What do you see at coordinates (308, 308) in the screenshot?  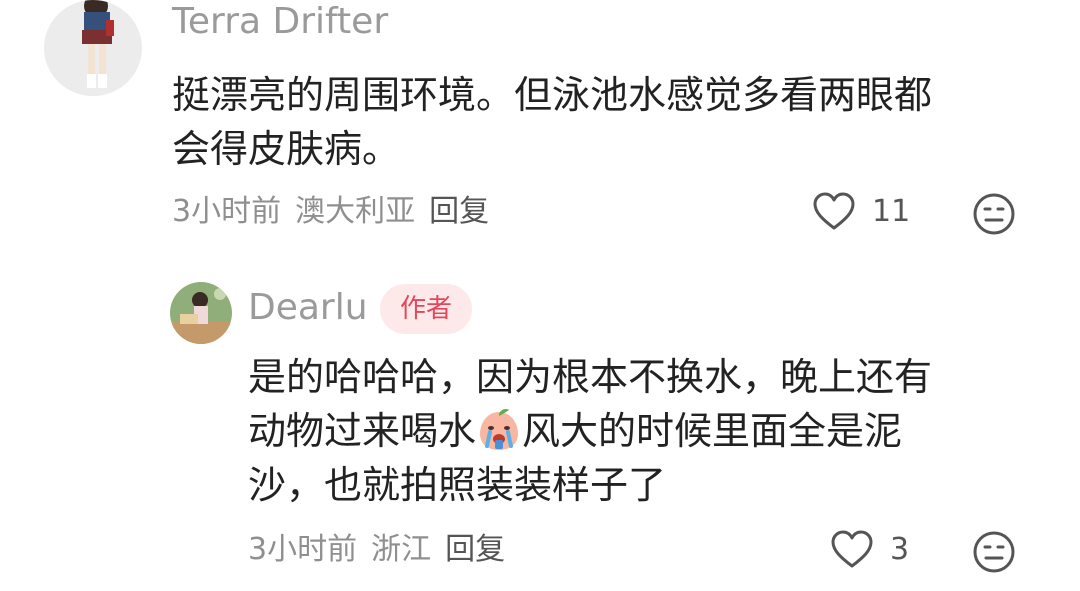 I see `comment-username: Dearlu` at bounding box center [308, 308].